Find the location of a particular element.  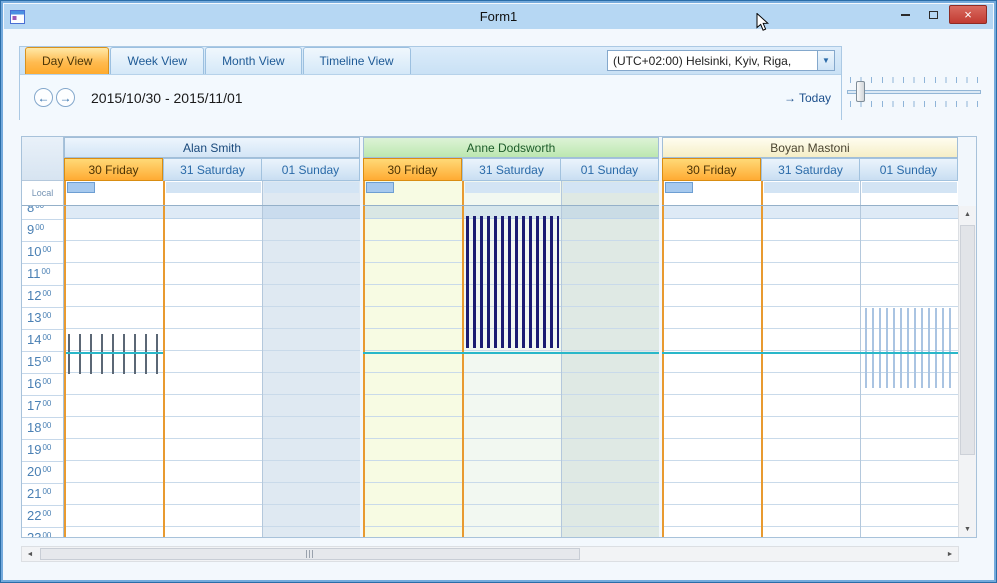

time-ruler-cell: 1700 is located at coordinates (42, 406).